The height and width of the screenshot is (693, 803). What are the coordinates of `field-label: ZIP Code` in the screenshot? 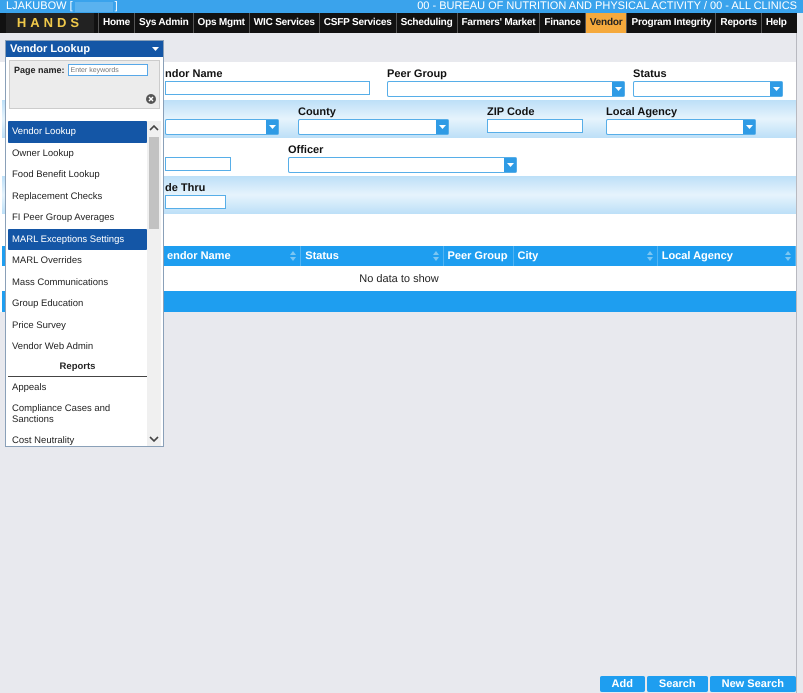 It's located at (511, 112).